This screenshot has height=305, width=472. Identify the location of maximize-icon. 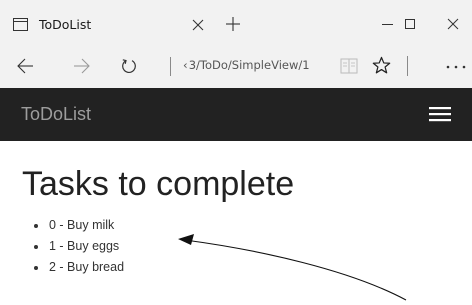
(410, 24).